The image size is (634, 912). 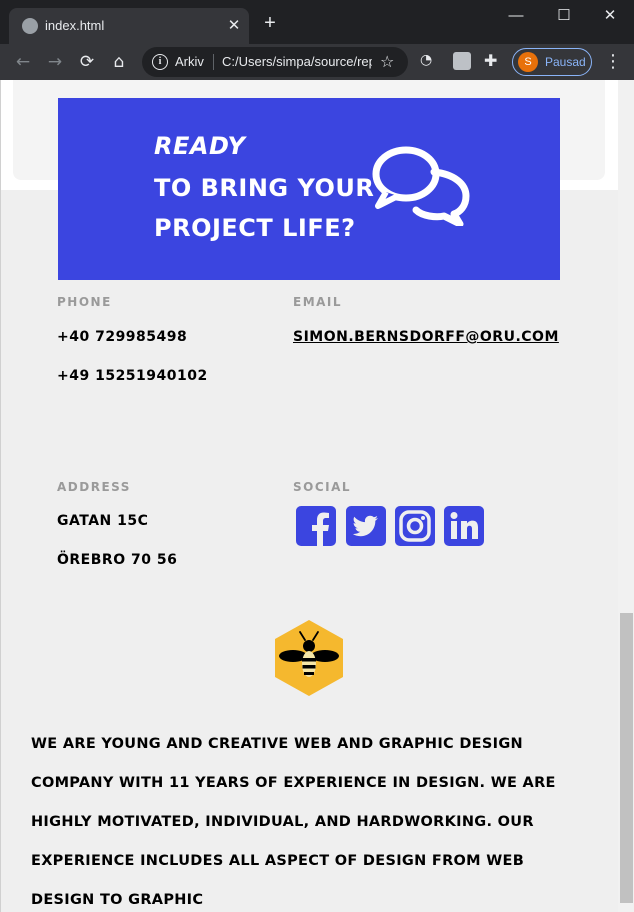 I want to click on banner-line-3: project life?, so click(x=255, y=228).